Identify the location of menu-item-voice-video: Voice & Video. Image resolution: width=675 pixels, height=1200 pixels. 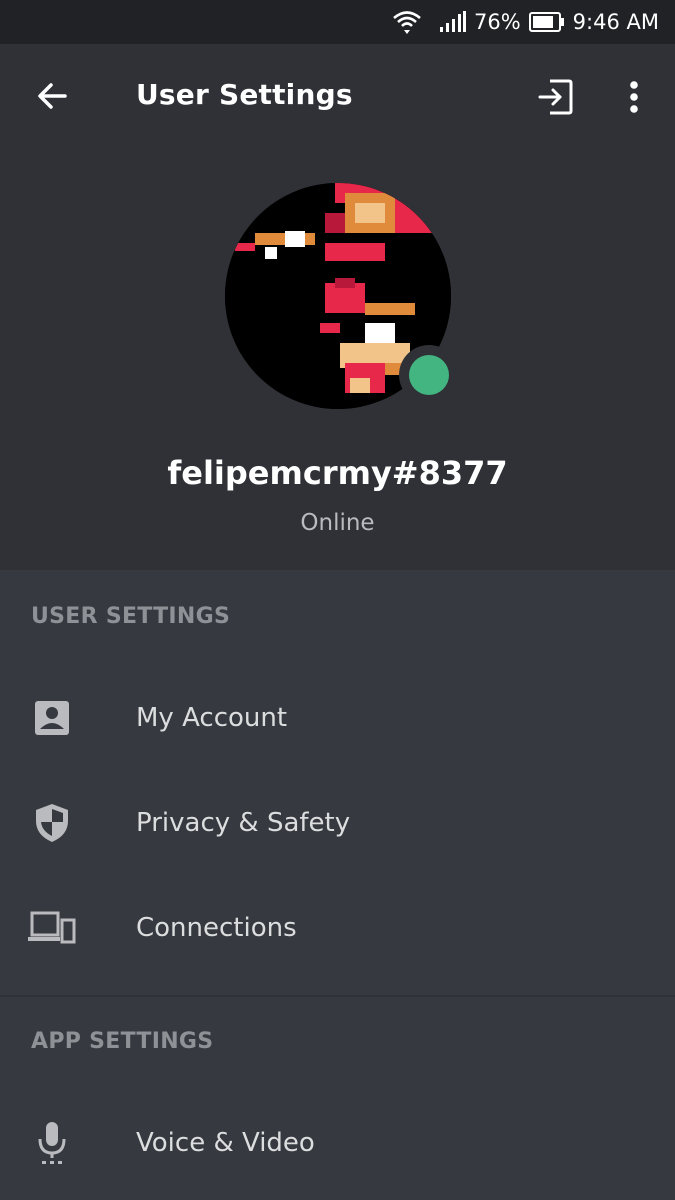
(337, 1143).